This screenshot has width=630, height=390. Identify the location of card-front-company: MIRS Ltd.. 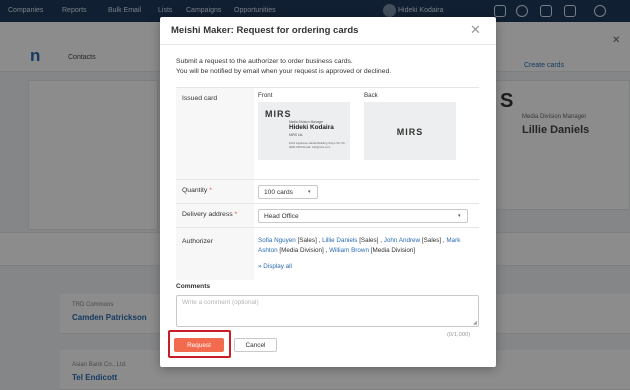
(296, 135).